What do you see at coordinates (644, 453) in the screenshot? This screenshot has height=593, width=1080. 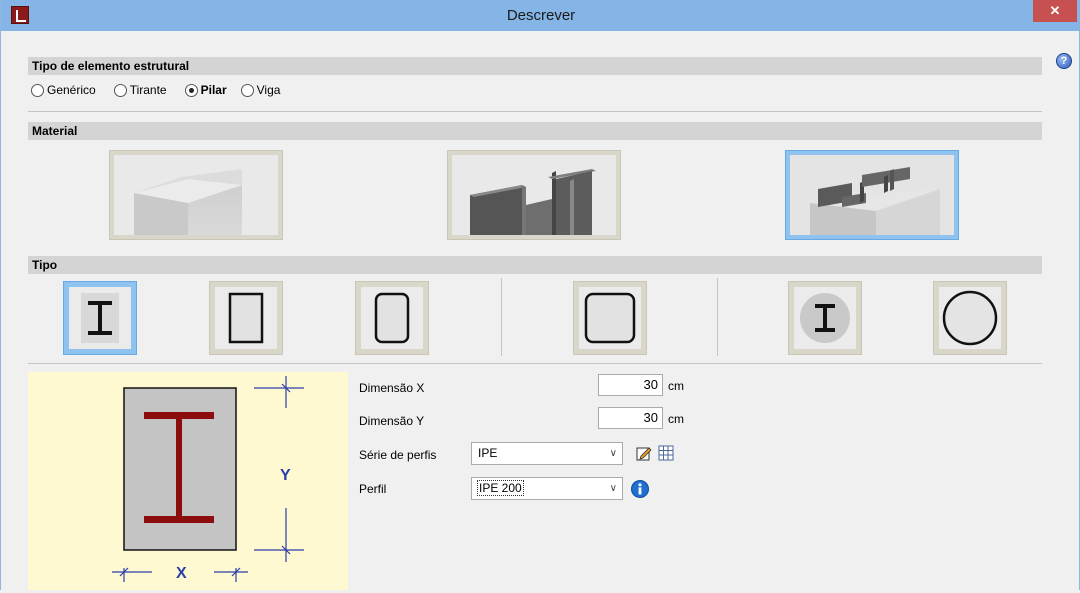 I see `edit-pencil-icon` at bounding box center [644, 453].